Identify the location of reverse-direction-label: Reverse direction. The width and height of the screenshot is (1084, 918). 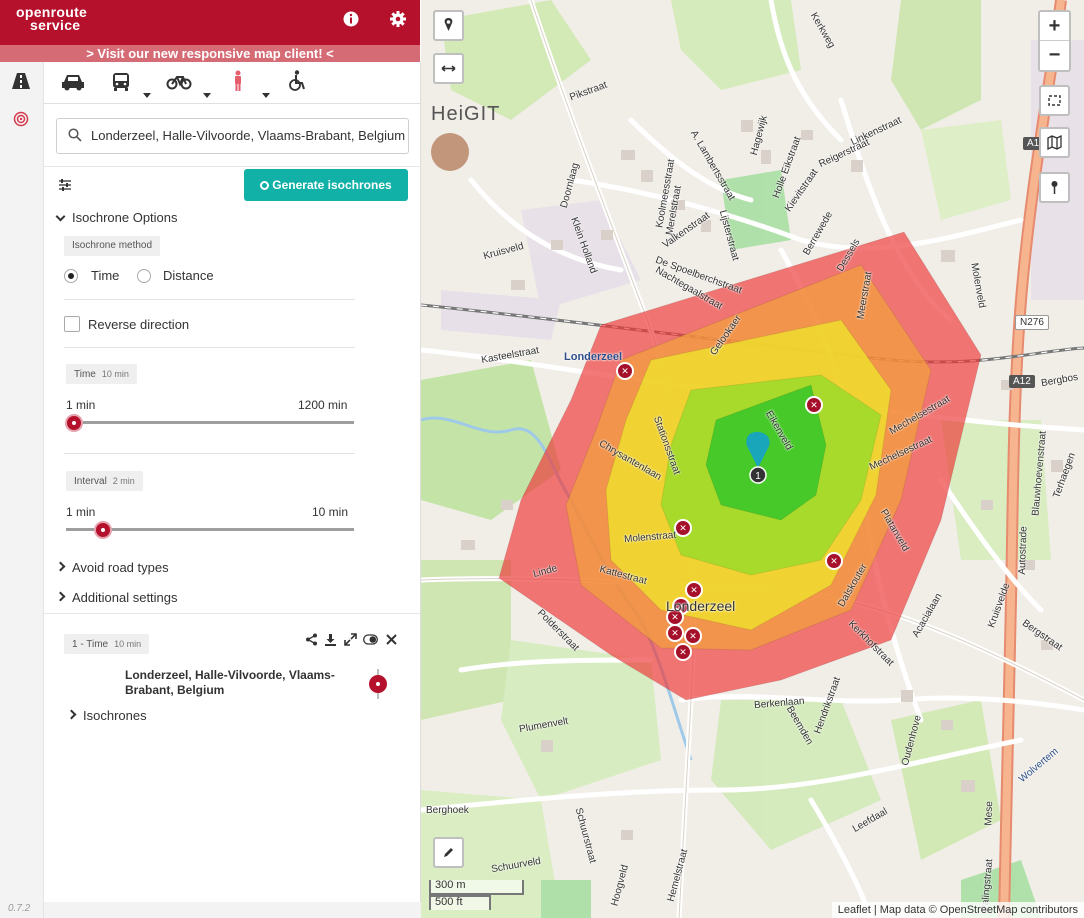
(138, 324).